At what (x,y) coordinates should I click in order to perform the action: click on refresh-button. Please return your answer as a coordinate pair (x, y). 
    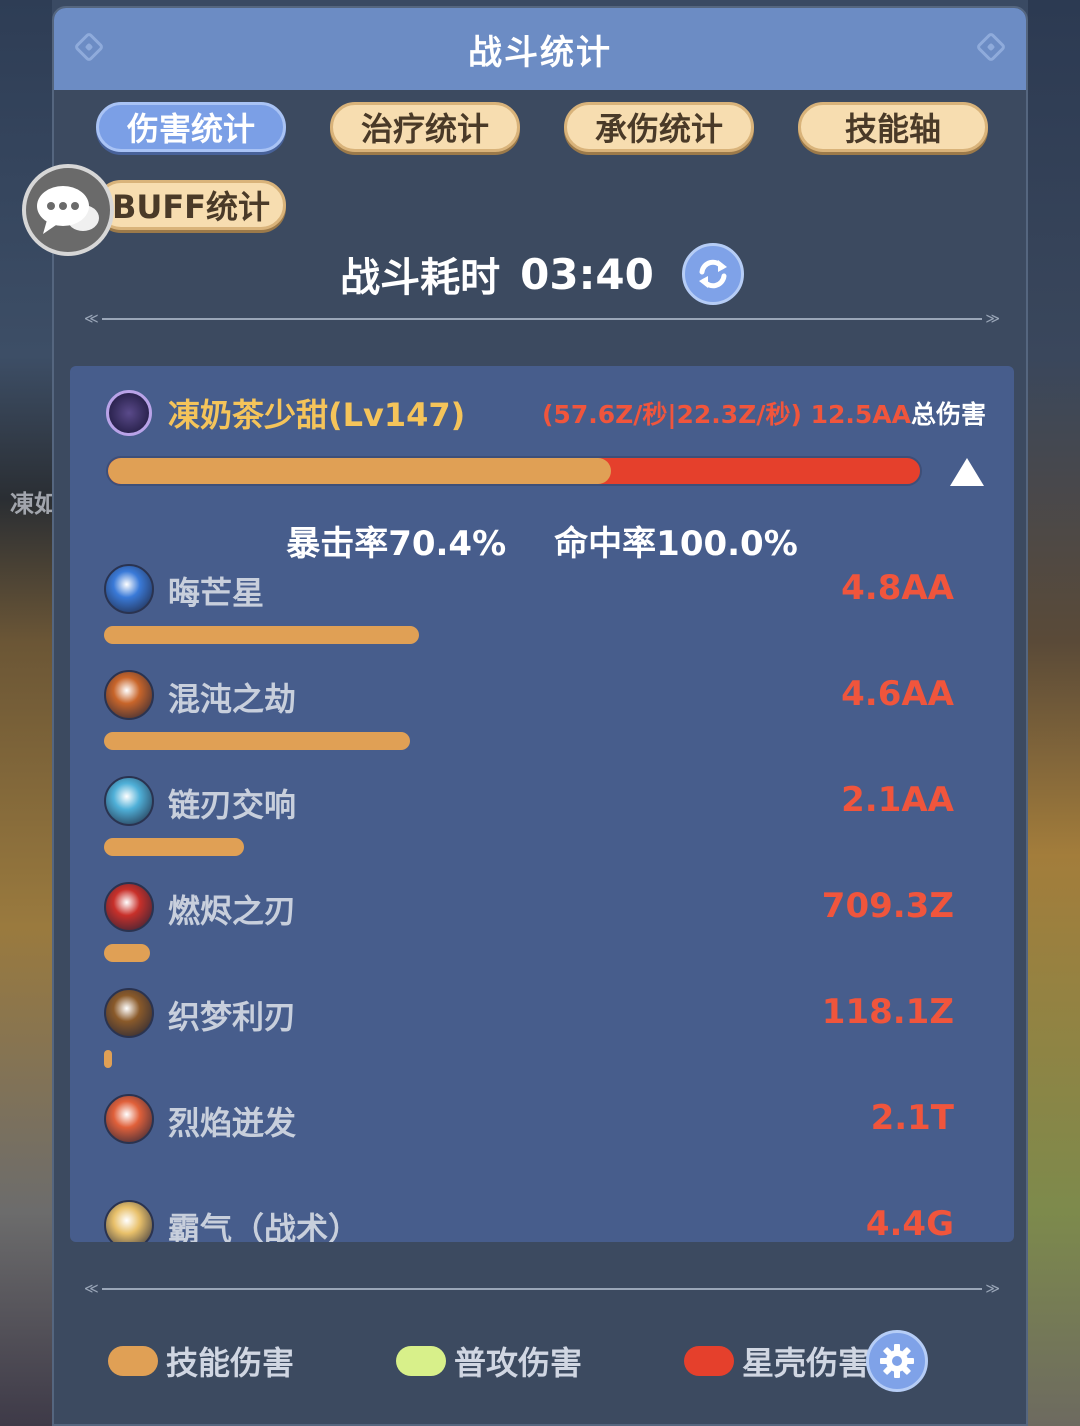
    Looking at the image, I should click on (712, 274).